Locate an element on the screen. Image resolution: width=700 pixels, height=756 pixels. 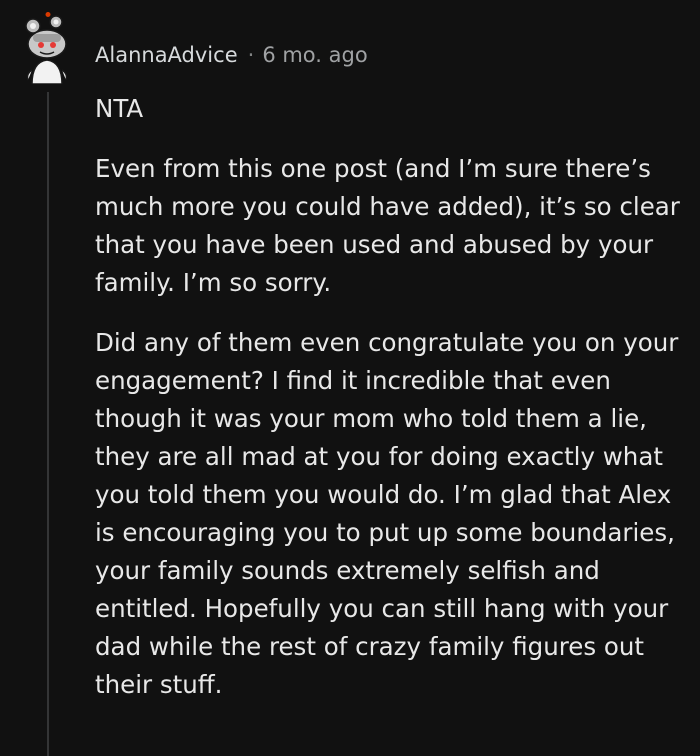
comment-timestamp: 6 mo. ago is located at coordinates (314, 55).